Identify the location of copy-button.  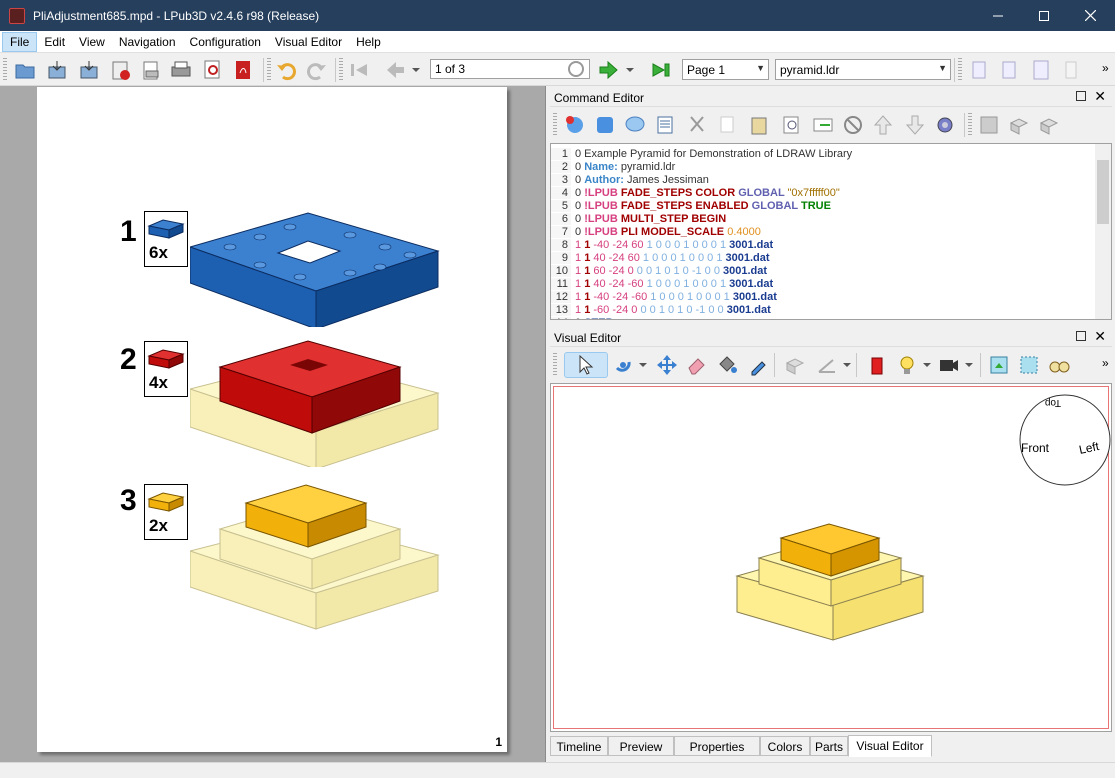
(727, 125).